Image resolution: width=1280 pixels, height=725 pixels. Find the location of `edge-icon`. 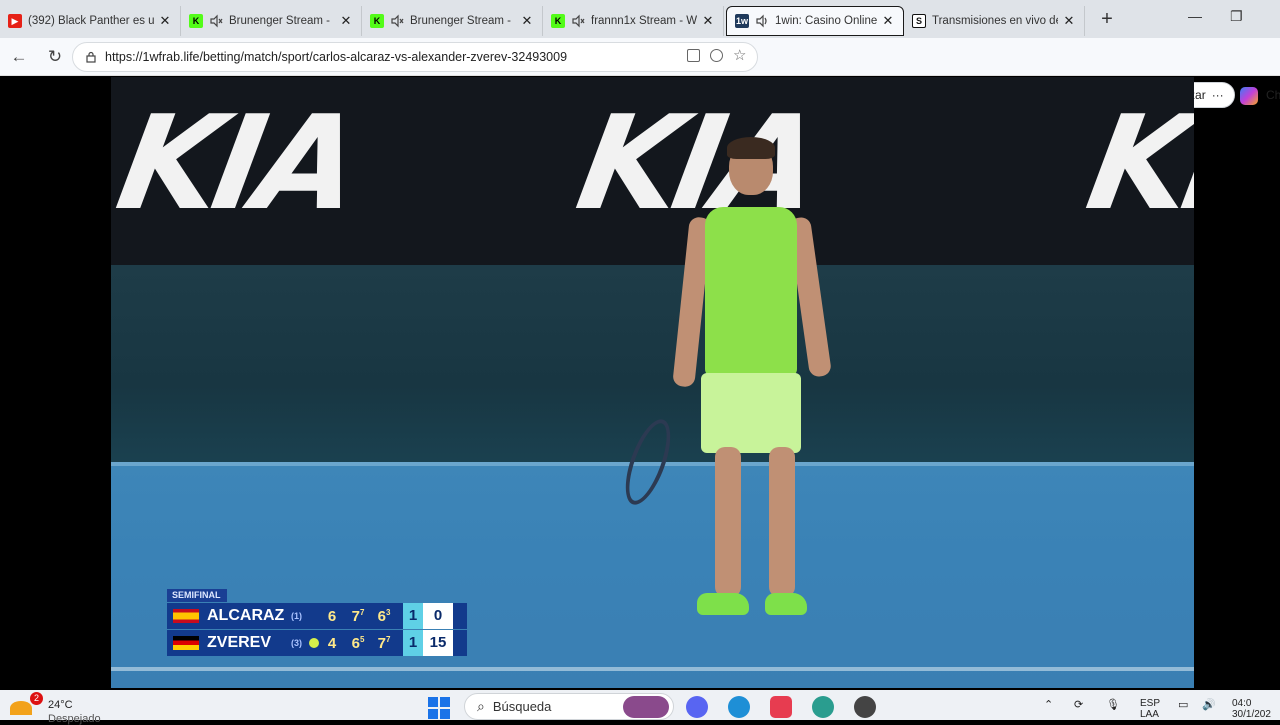

edge-icon is located at coordinates (739, 707).